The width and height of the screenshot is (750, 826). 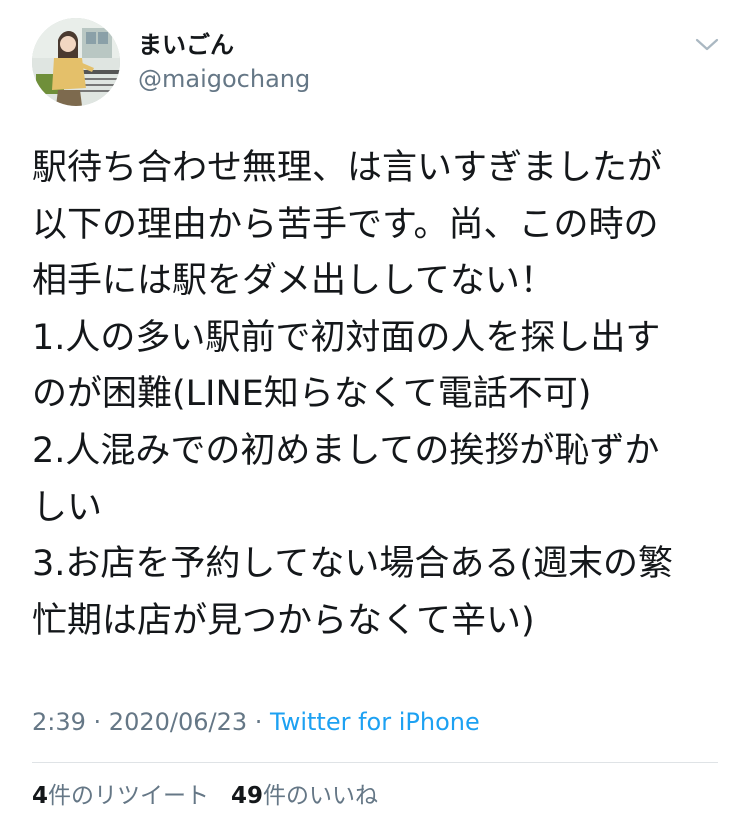 I want to click on tweet-text-line: 以下の理由から苦手です。尚、この時の, so click(x=345, y=224).